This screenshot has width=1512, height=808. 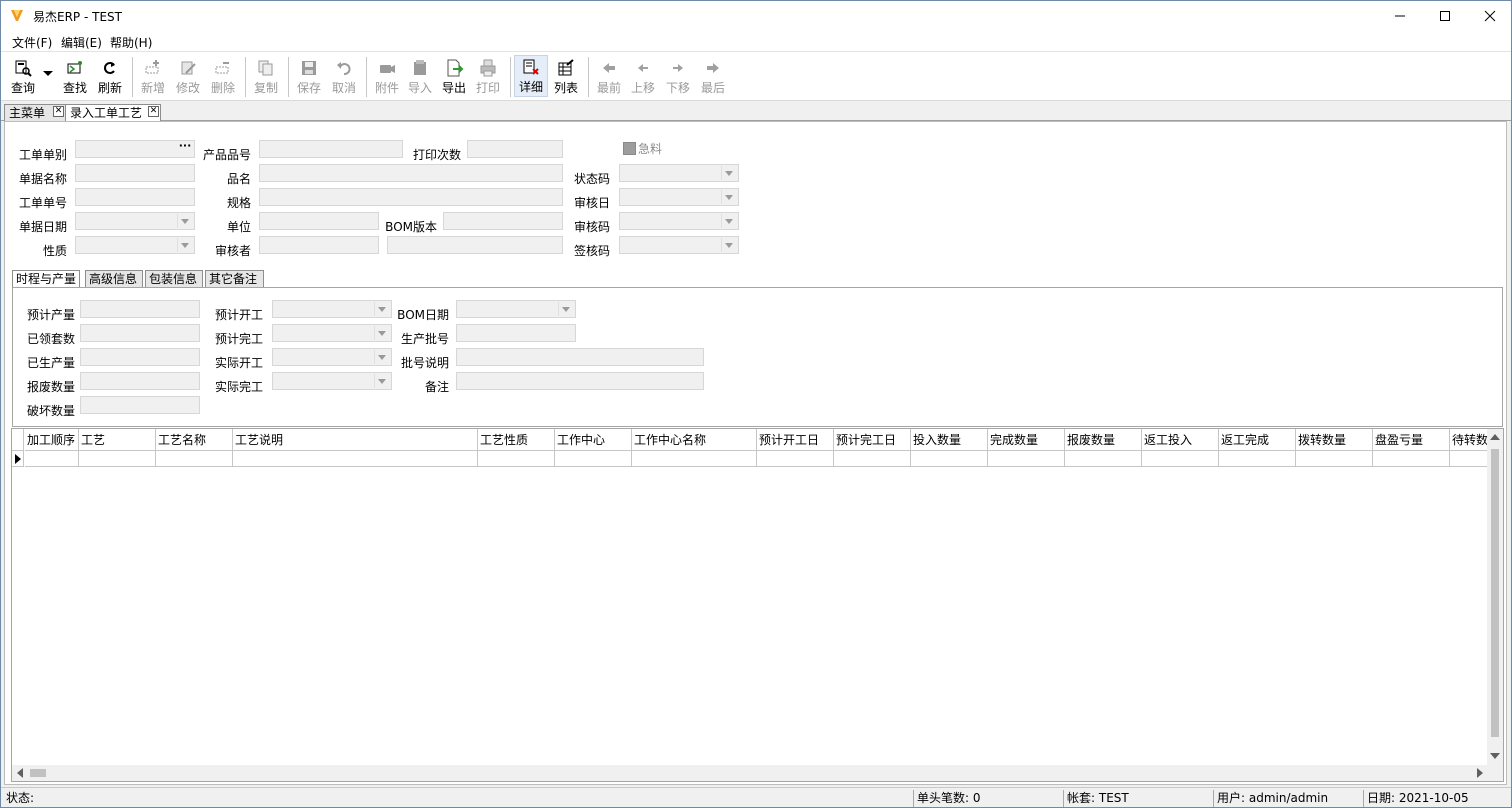 I want to click on tab-entry: 录入工单工艺, so click(x=113, y=112).